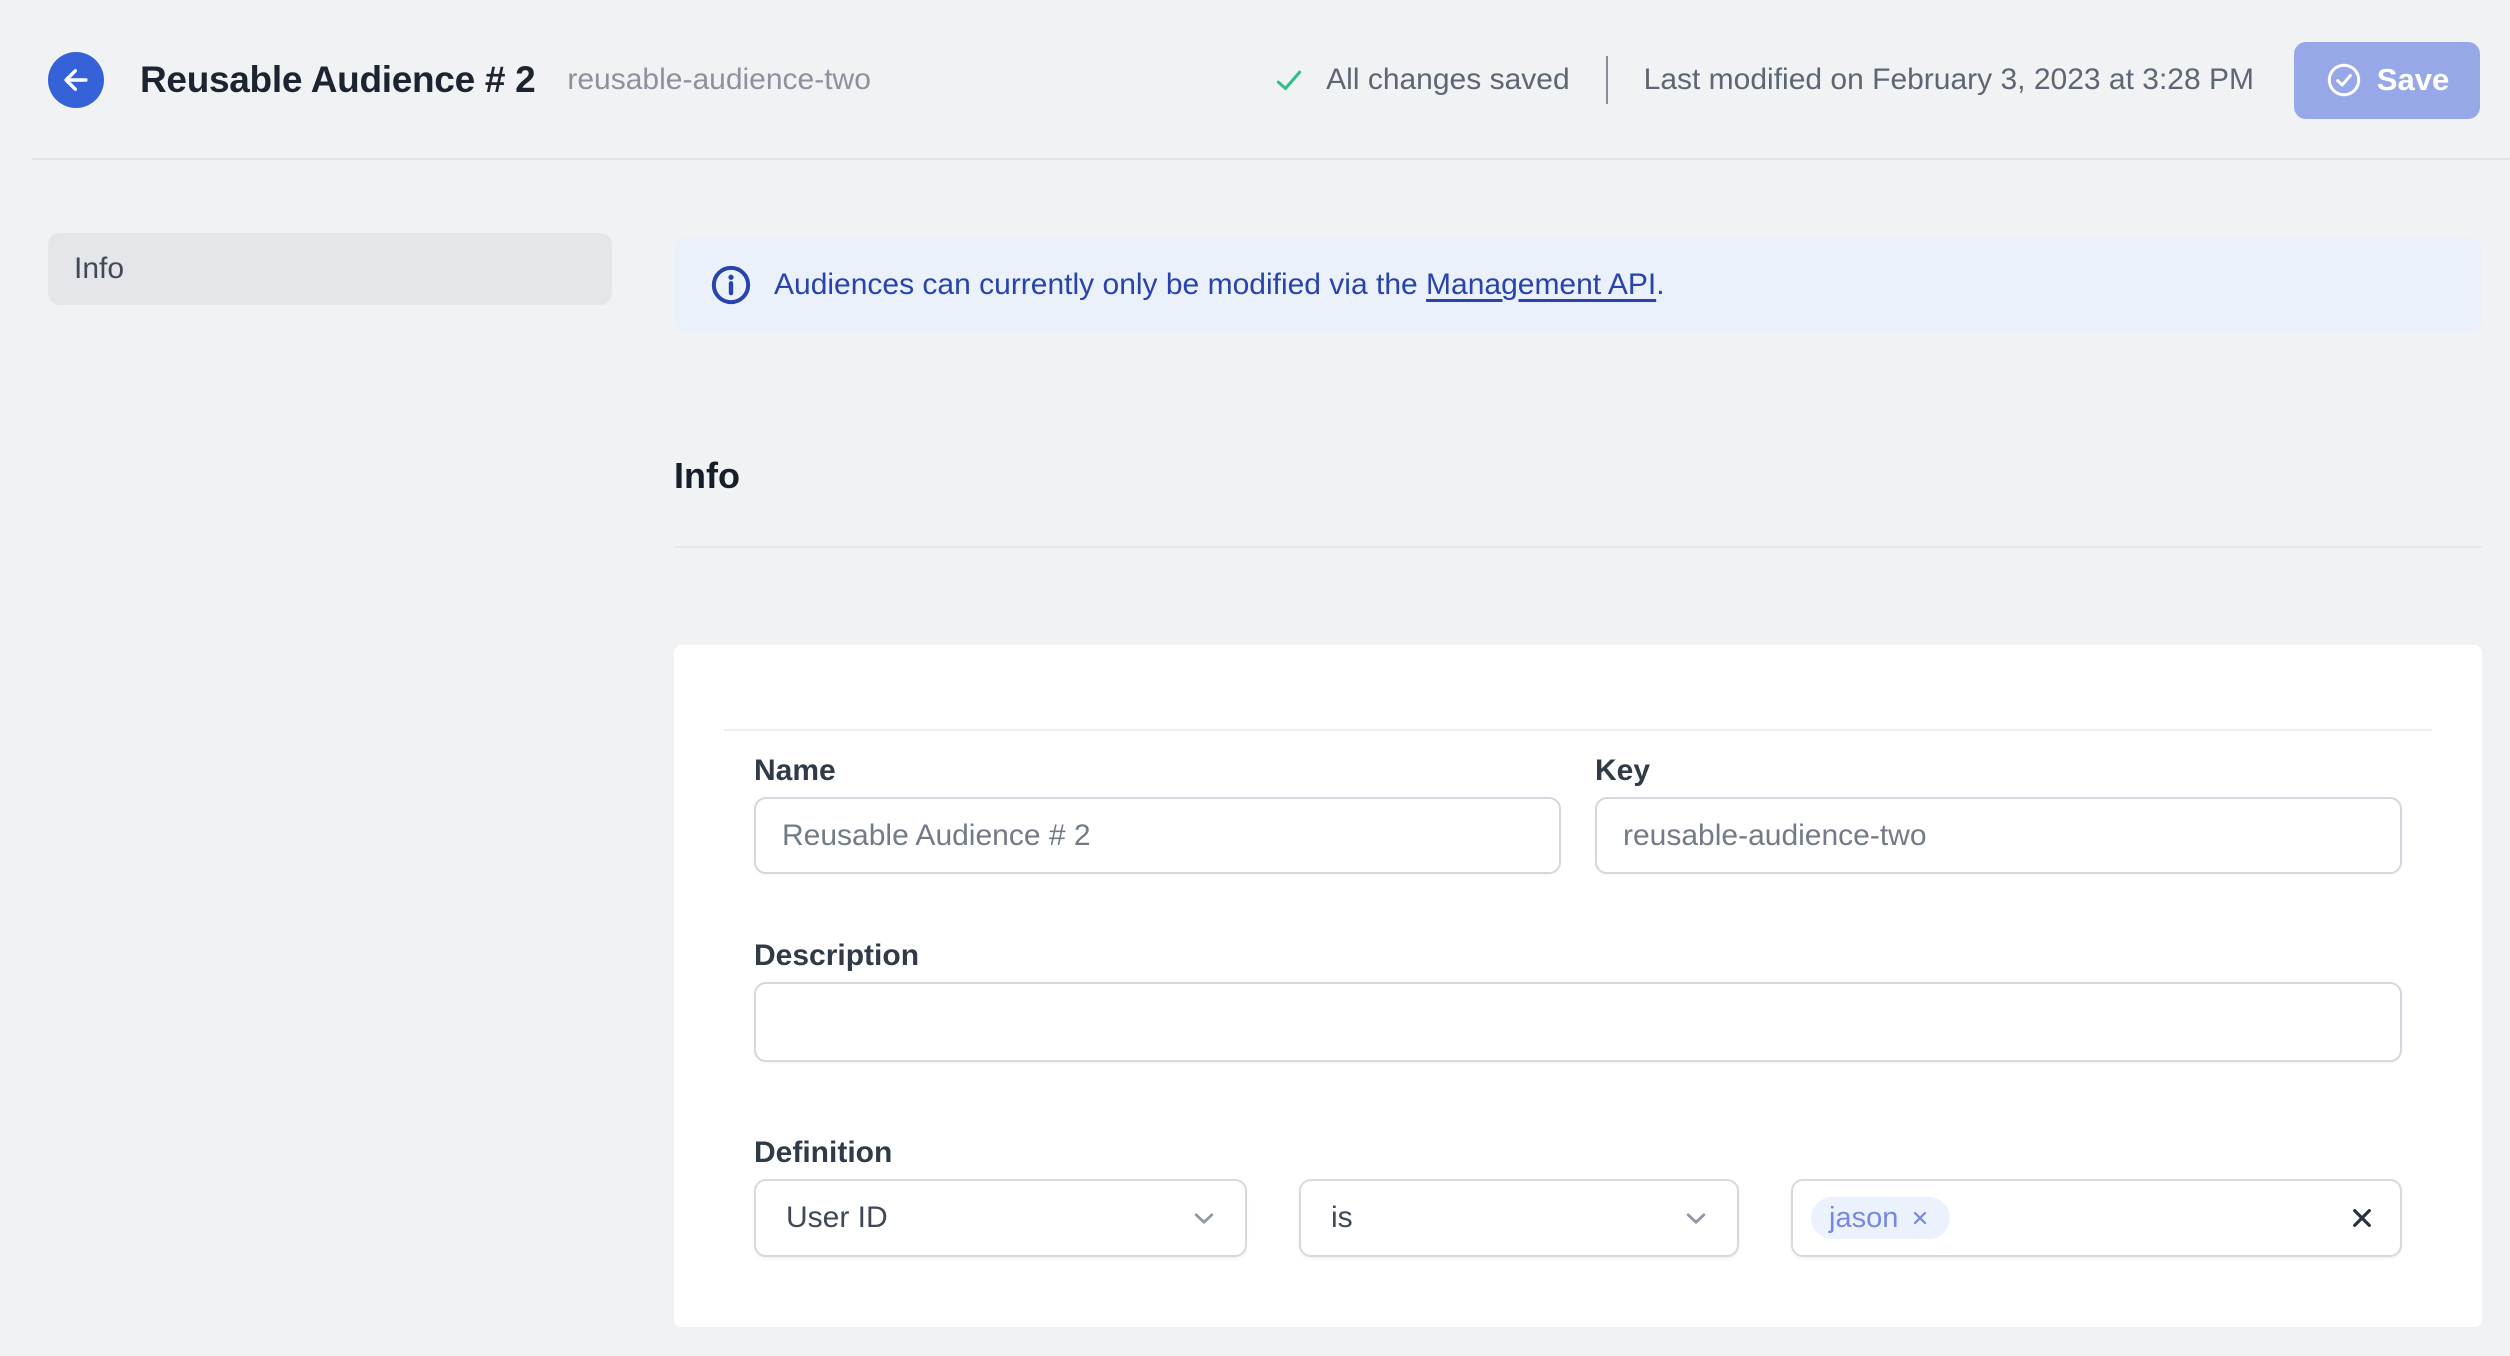 The image size is (2510, 1356). Describe the element at coordinates (1519, 1218) in the screenshot. I see `operator-select: is` at that location.